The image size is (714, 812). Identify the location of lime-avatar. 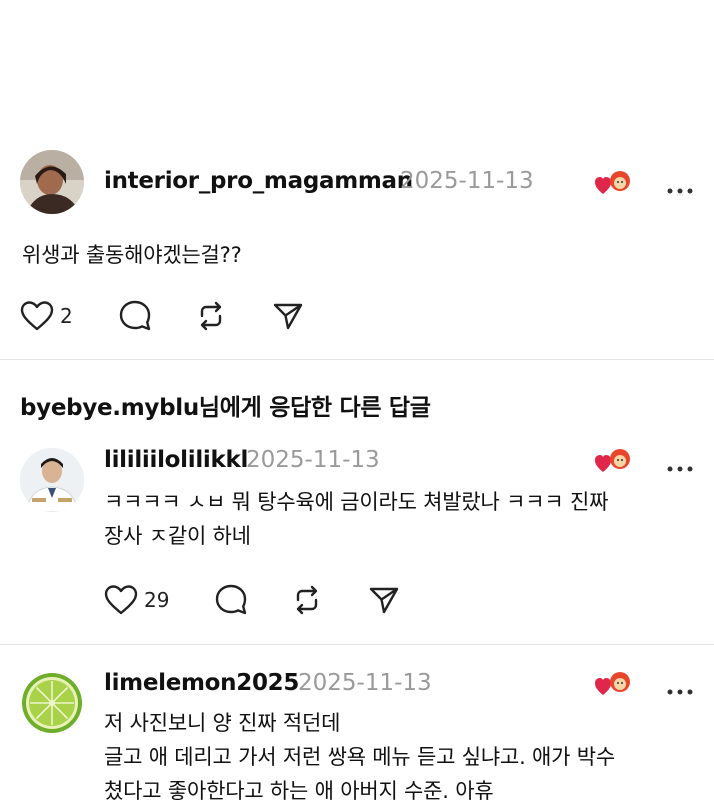
(52, 703).